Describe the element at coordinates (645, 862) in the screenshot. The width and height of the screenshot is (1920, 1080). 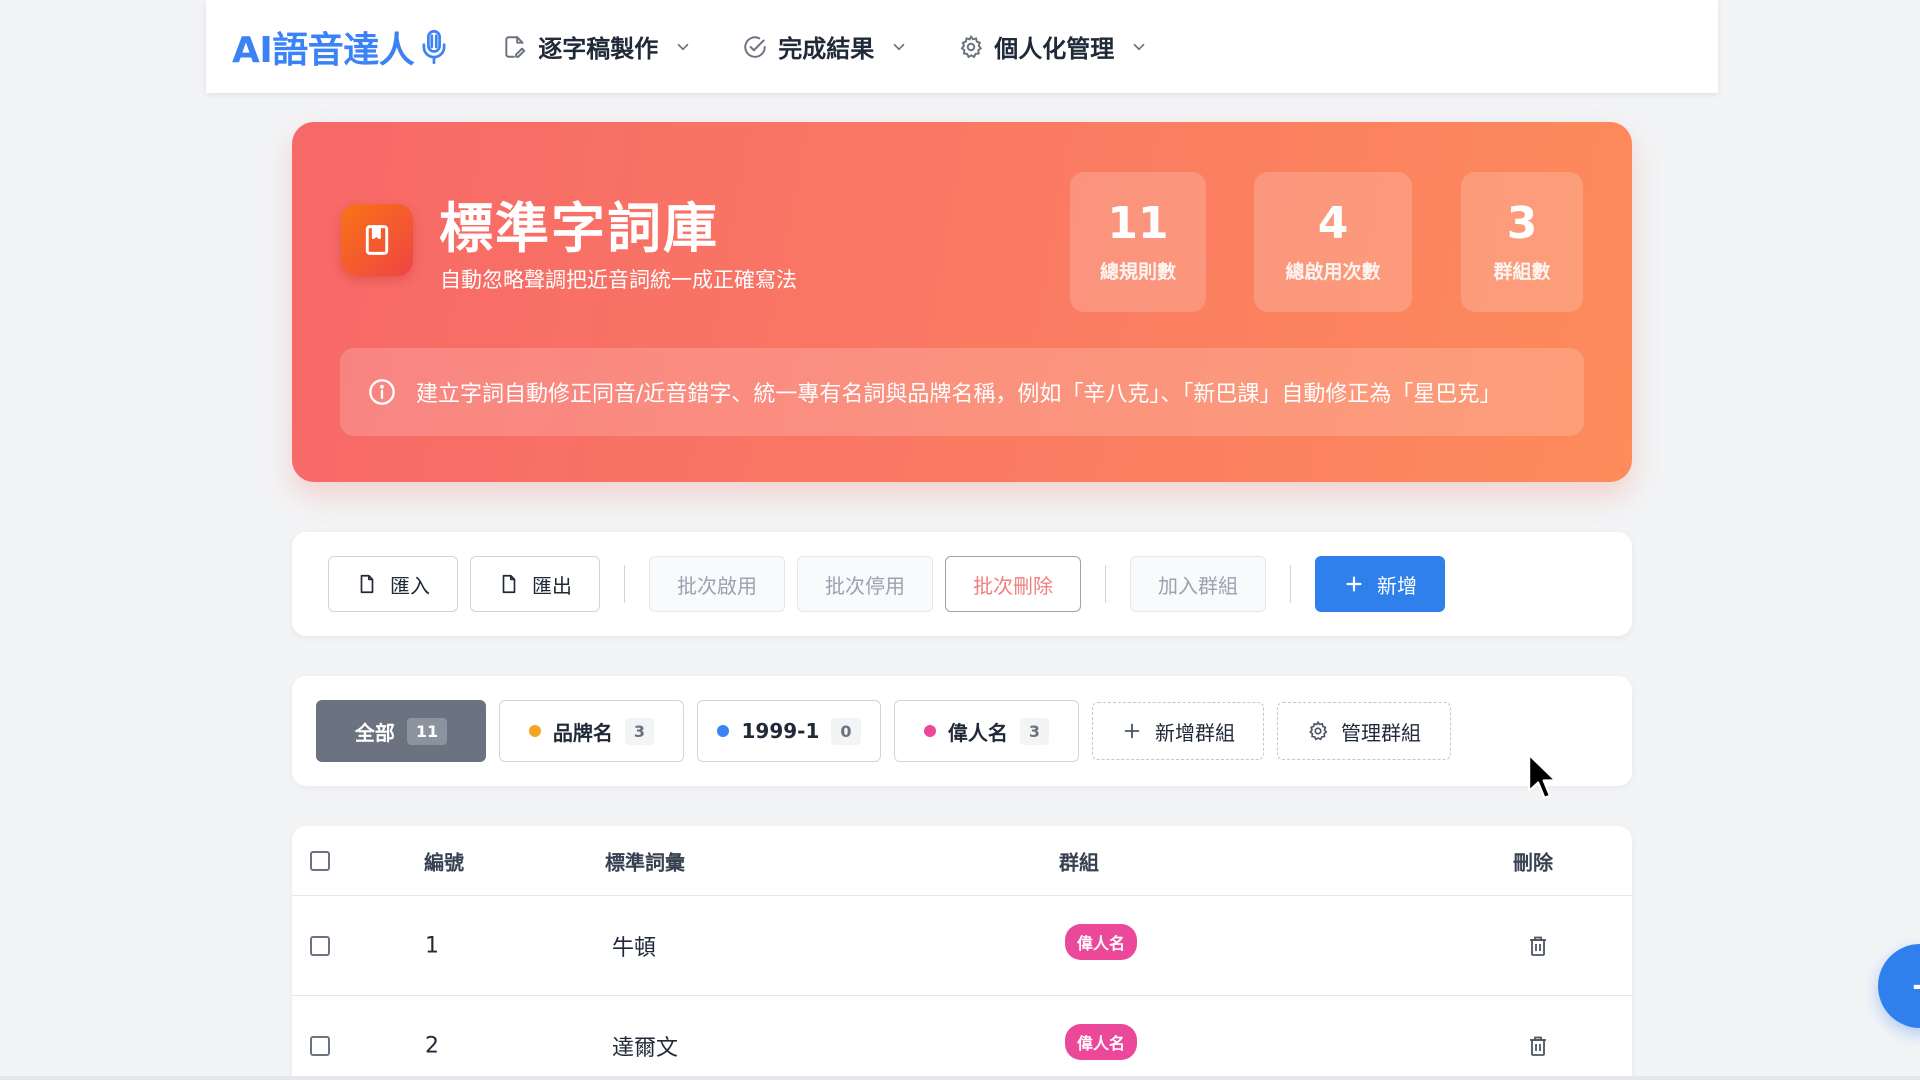
I see `header-term: 標準詞彙` at that location.